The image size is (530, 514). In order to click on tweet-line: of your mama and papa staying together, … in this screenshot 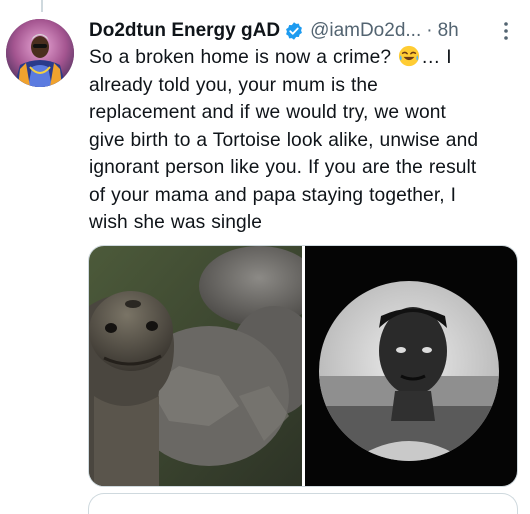, I will do `click(273, 195)`.